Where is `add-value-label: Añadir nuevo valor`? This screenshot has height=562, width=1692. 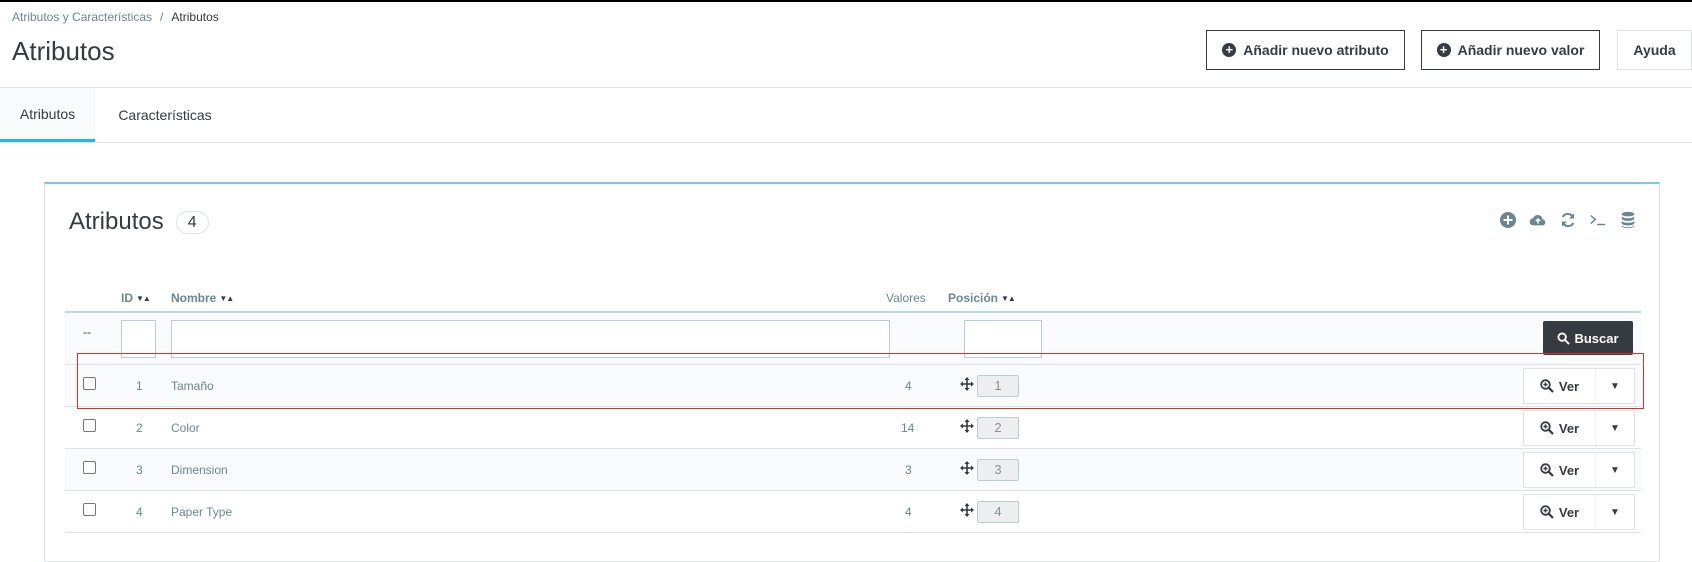 add-value-label: Añadir nuevo valor is located at coordinates (1521, 50).